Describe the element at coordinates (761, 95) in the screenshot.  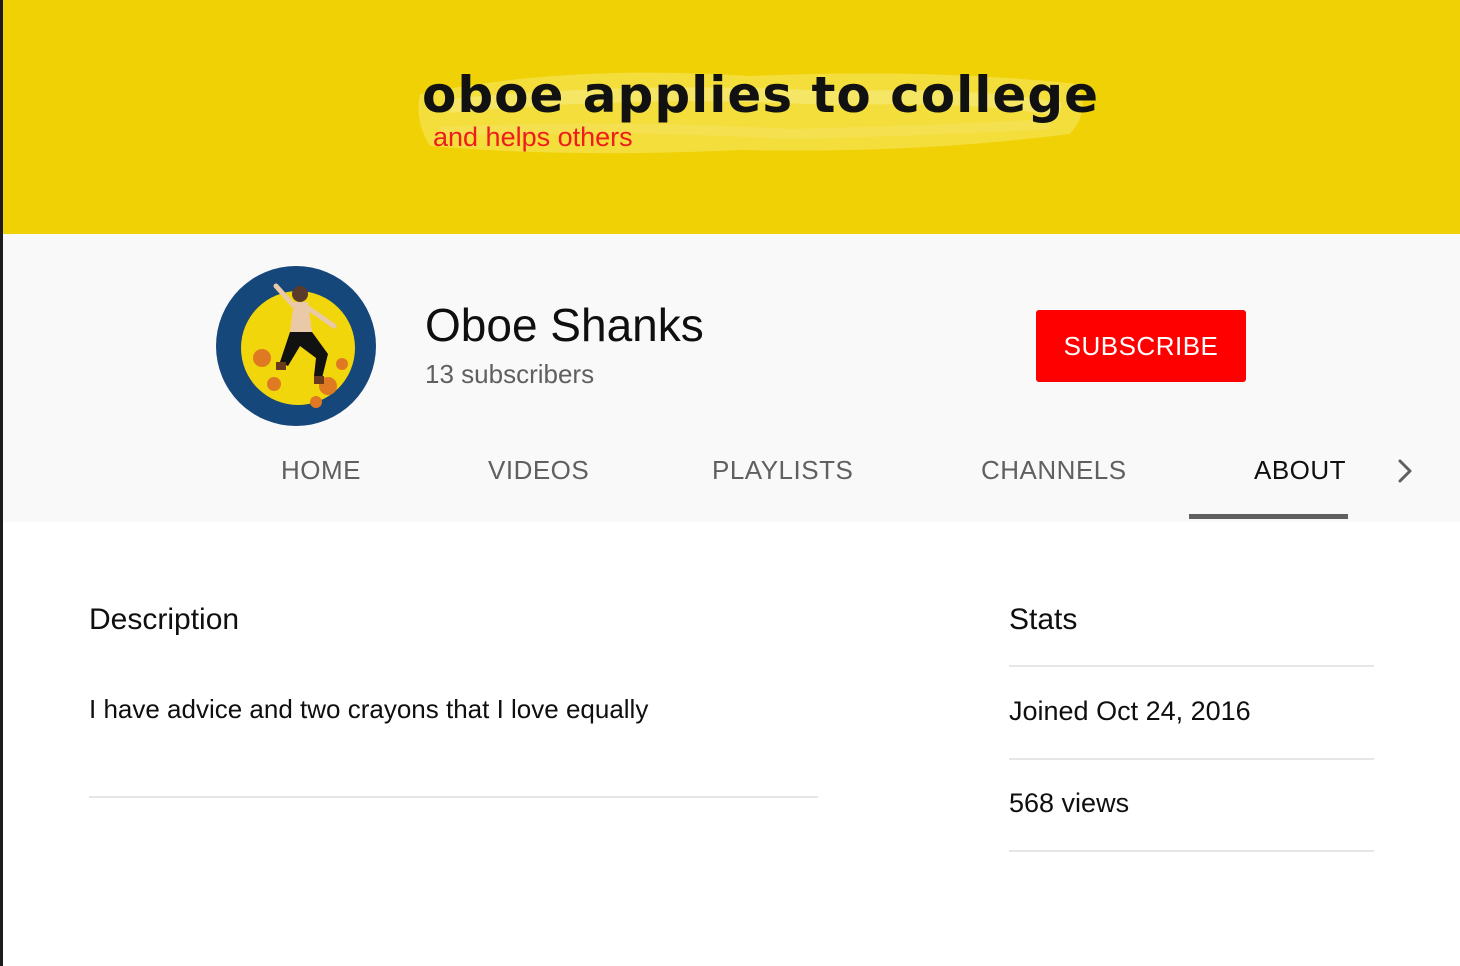
I see `banner-title: oboe applies to college` at that location.